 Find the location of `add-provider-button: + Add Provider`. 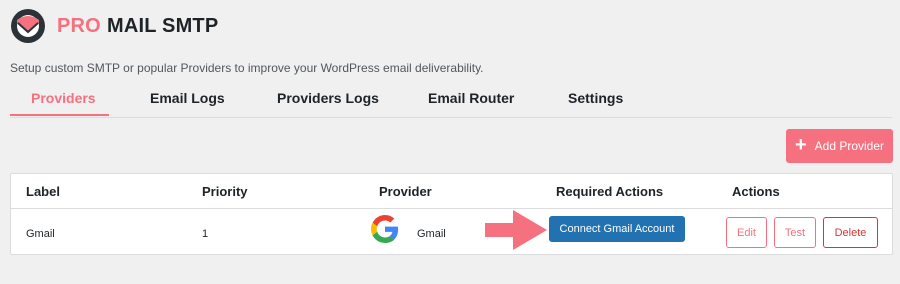

add-provider-button: + Add Provider is located at coordinates (839, 146).